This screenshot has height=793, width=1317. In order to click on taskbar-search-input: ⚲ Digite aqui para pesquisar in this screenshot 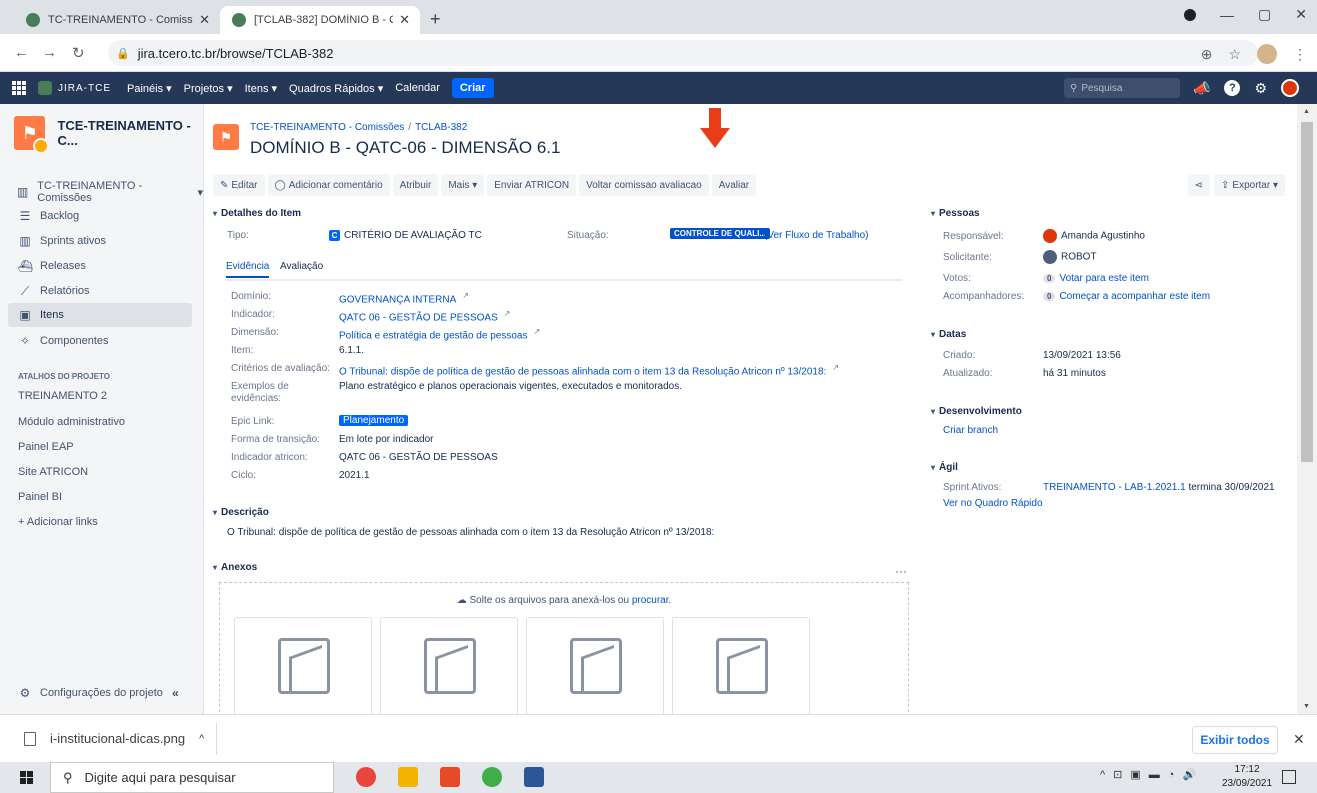, I will do `click(192, 777)`.